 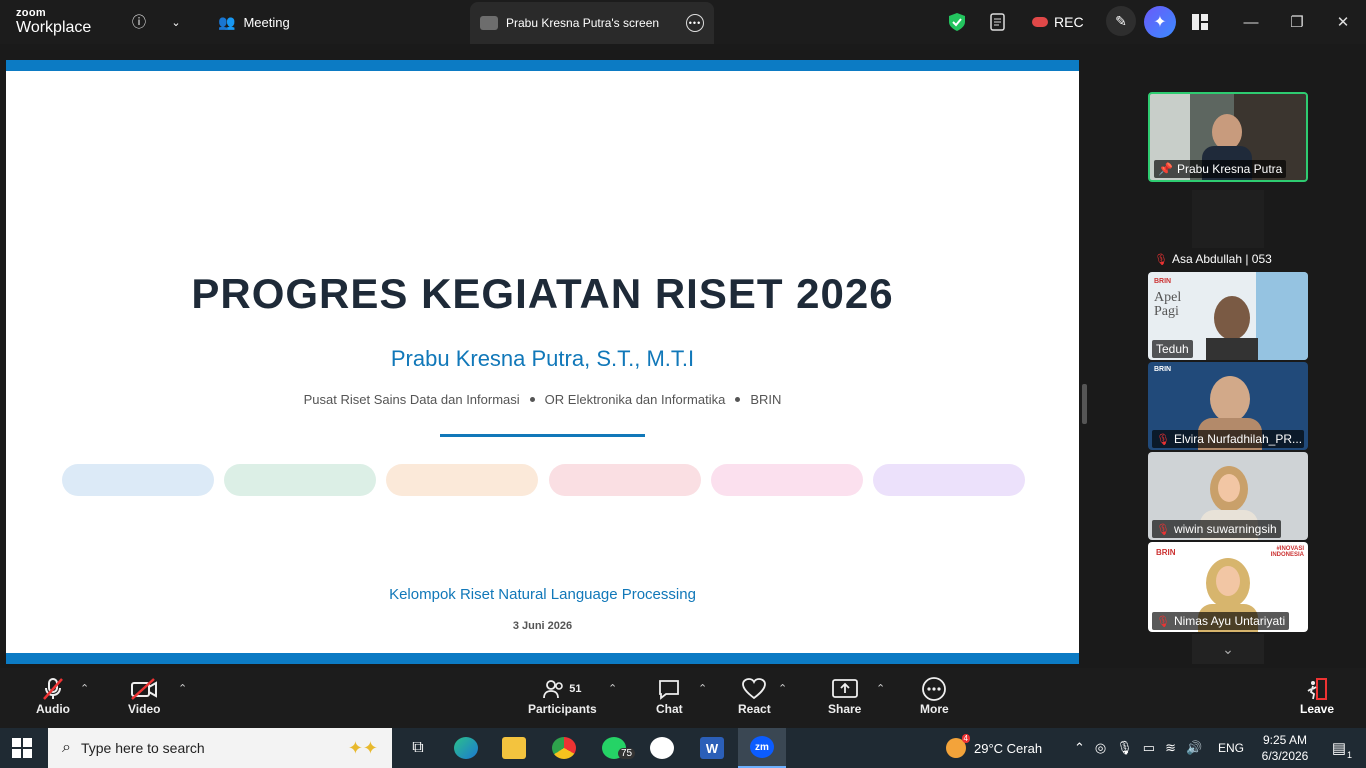 I want to click on taskbar-search-box: ⌕ Type here to search ✦✦, so click(x=220, y=748).